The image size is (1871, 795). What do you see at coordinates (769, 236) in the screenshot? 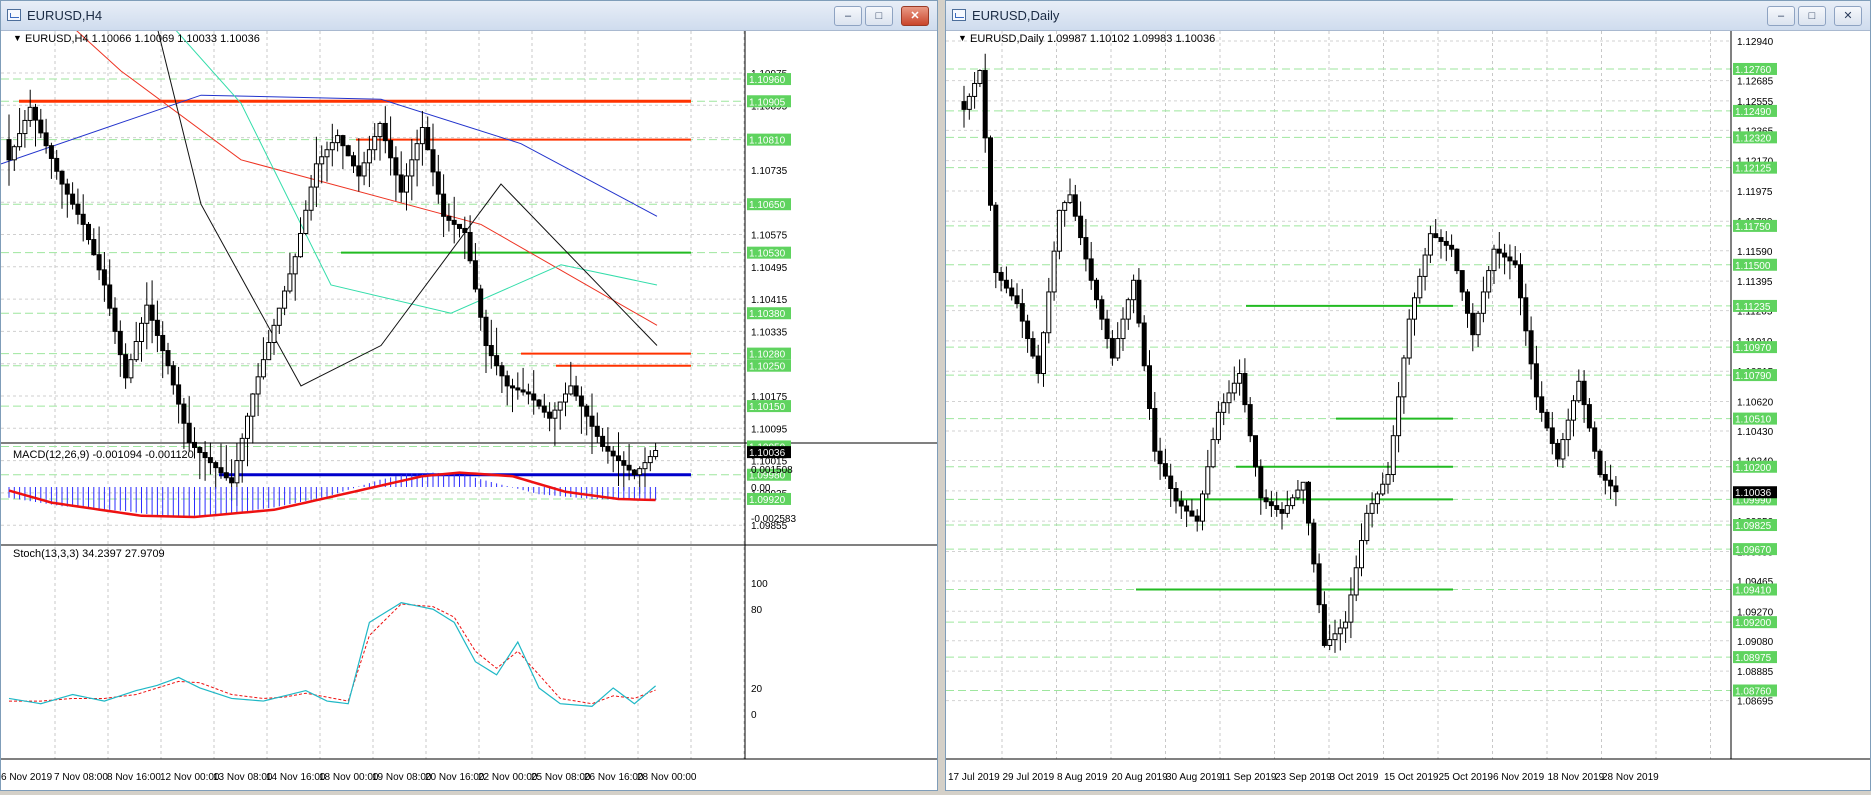
I see `price-tick-label: 1.10575` at bounding box center [769, 236].